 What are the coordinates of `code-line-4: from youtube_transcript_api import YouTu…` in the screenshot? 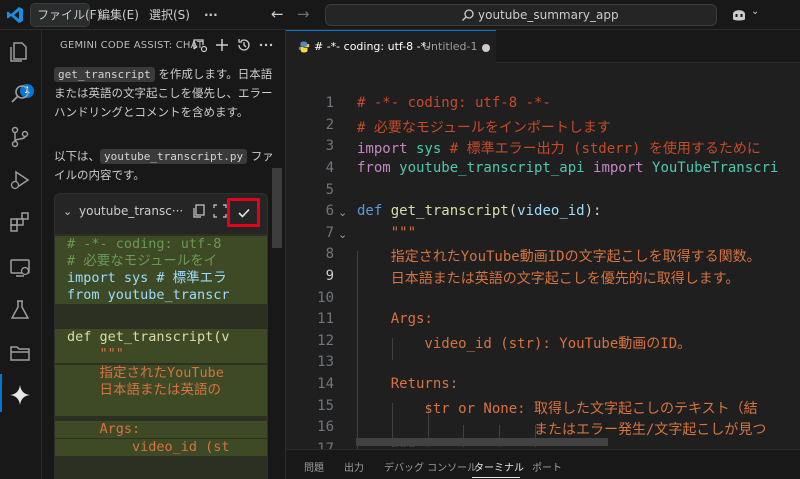 It's located at (567, 168).